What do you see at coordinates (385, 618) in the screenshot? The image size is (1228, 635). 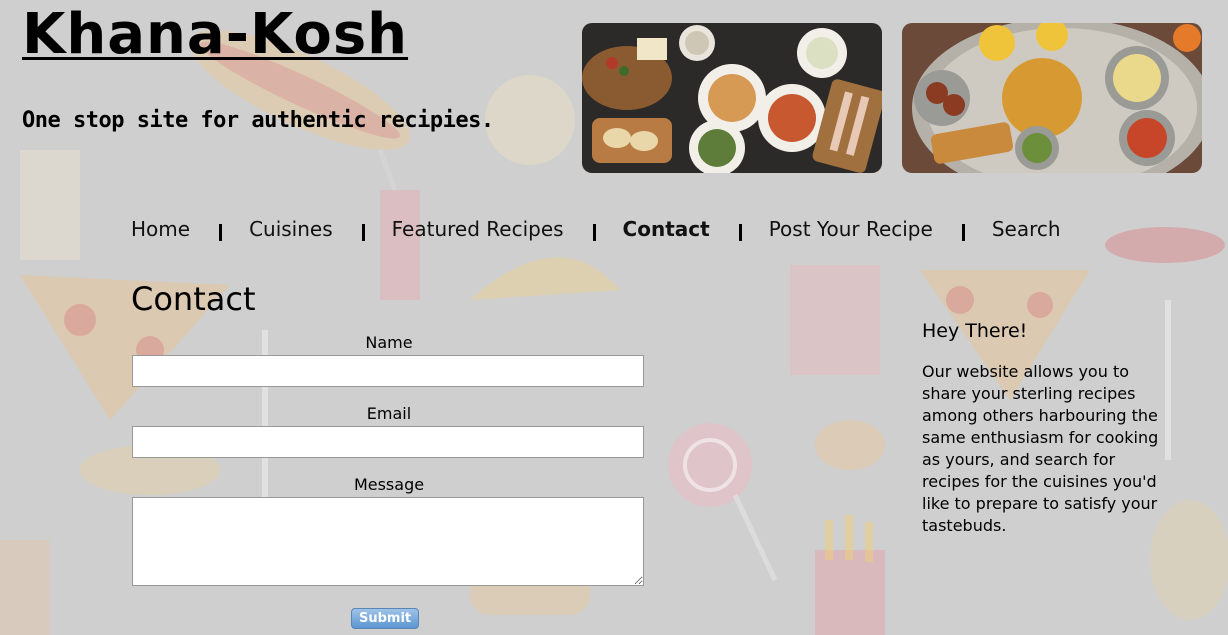 I see `submit-button: Submit` at bounding box center [385, 618].